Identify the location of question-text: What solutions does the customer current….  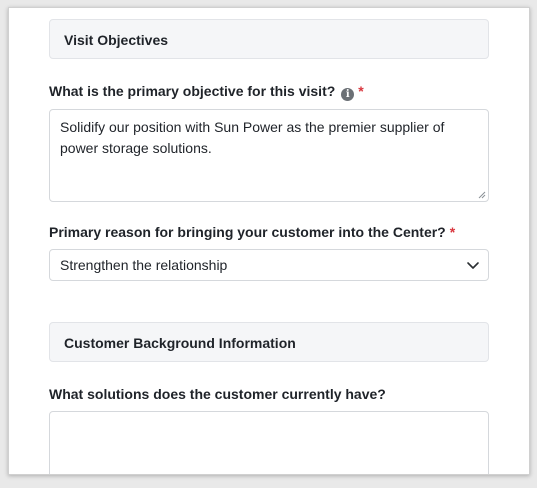
(217, 394).